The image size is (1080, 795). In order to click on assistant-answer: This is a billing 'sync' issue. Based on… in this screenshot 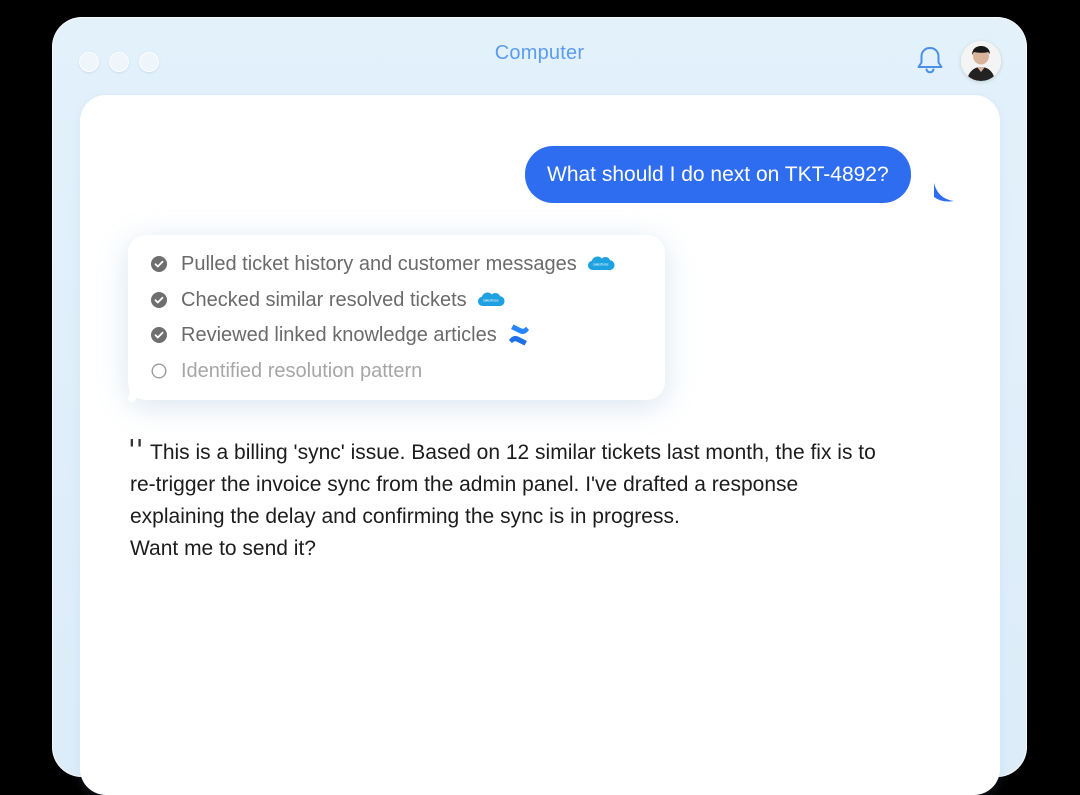, I will do `click(540, 501)`.